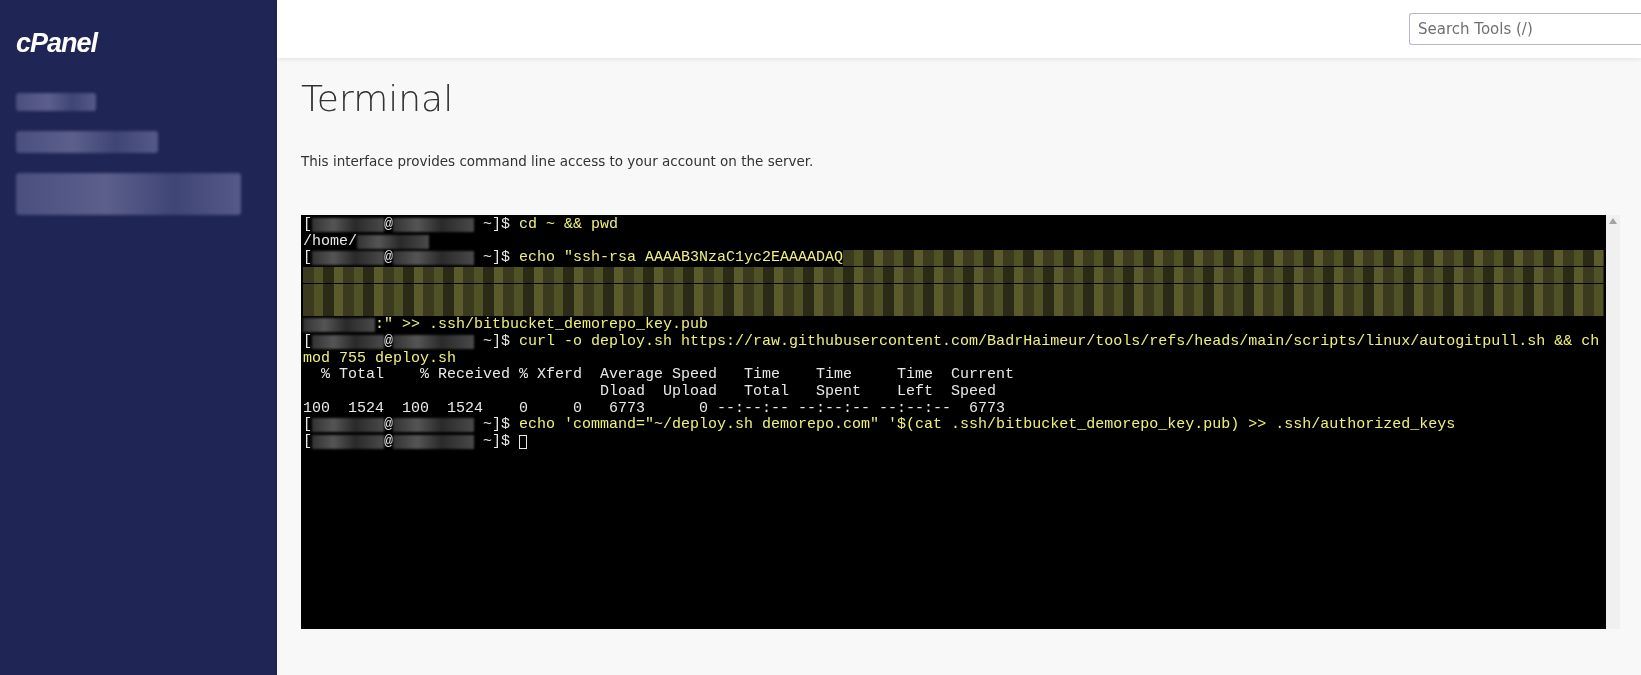  Describe the element at coordinates (377, 98) in the screenshot. I see `page-title: Terminal` at that location.